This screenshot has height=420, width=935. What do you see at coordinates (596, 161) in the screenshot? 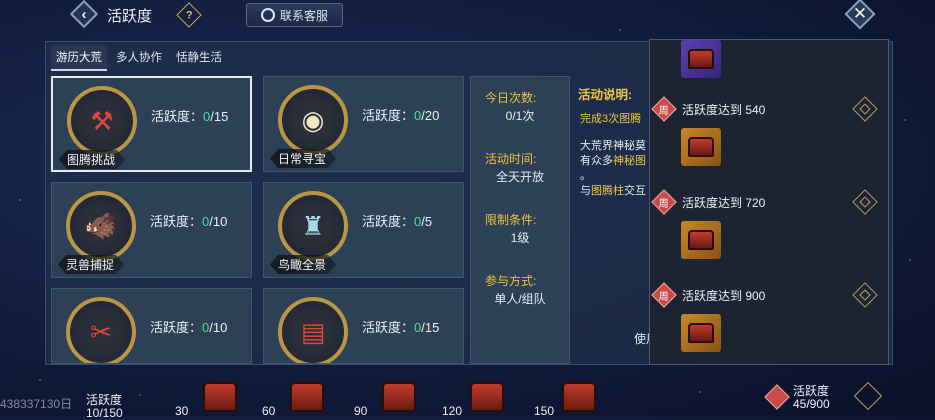
I see `description-text: 有众多` at bounding box center [596, 161].